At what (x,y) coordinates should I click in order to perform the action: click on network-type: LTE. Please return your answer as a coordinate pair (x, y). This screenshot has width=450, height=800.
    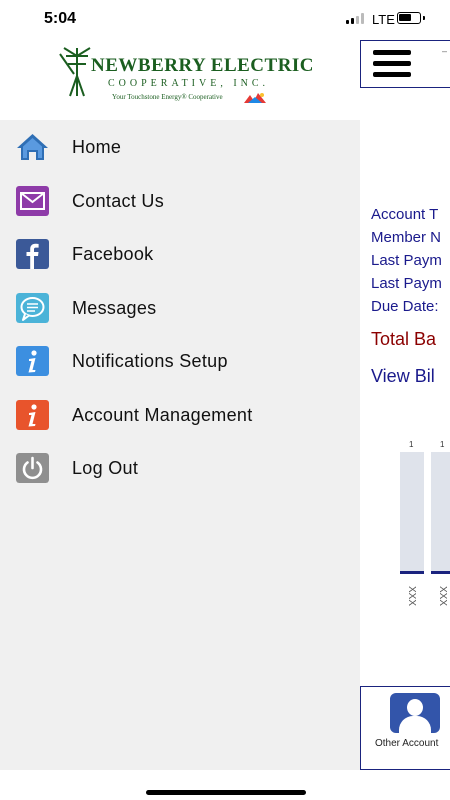
    Looking at the image, I should click on (383, 19).